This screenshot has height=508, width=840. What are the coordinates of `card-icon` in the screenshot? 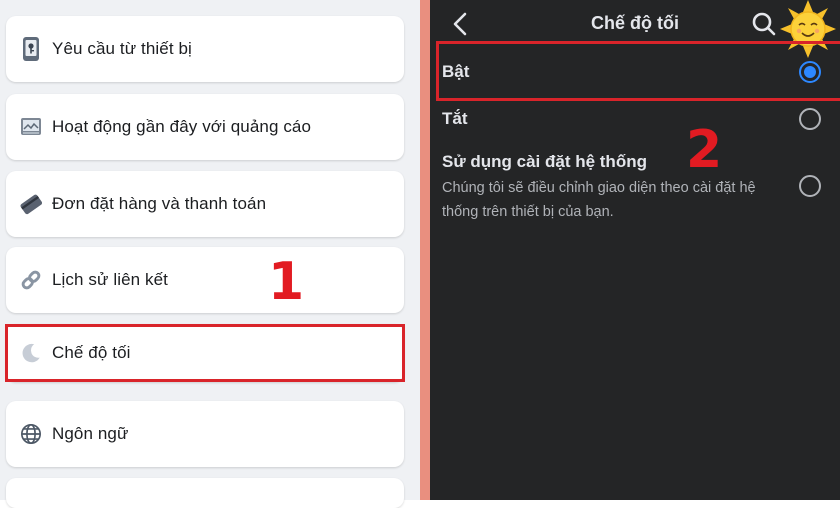 It's located at (31, 204).